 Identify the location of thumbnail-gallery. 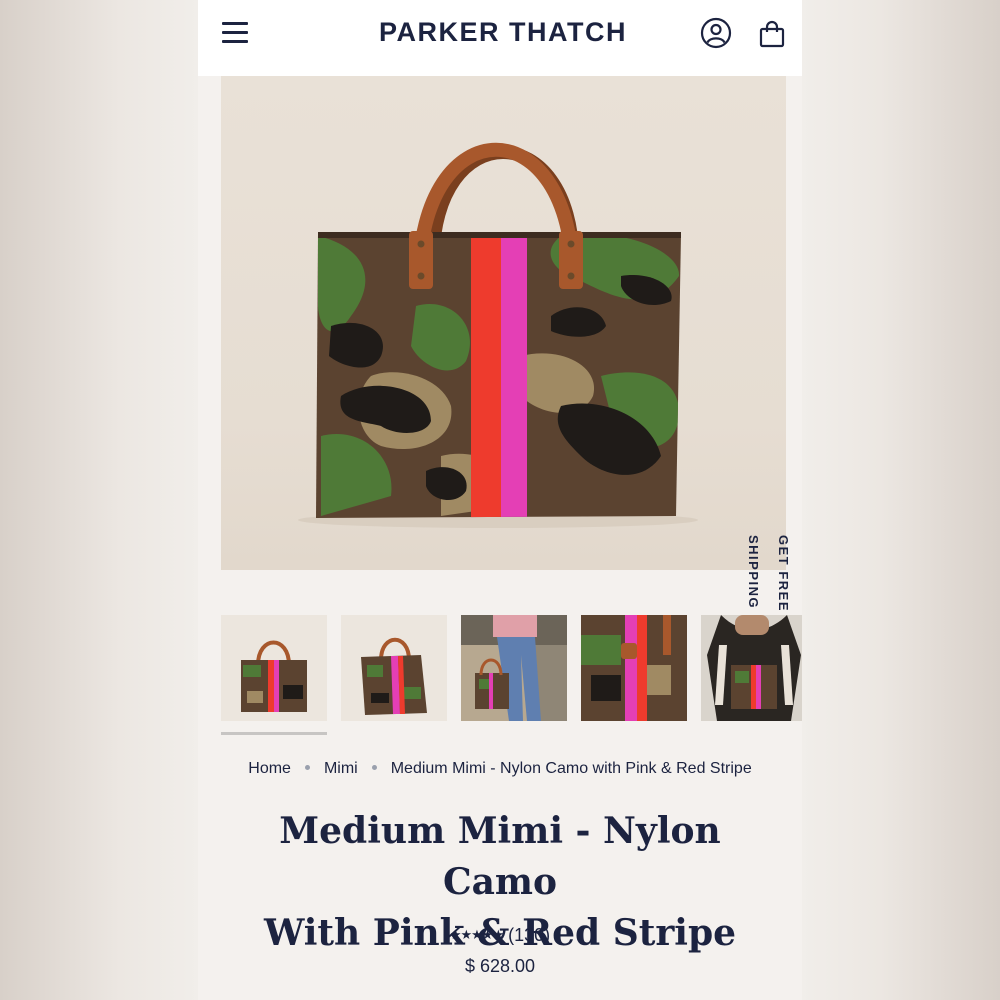
(511, 668).